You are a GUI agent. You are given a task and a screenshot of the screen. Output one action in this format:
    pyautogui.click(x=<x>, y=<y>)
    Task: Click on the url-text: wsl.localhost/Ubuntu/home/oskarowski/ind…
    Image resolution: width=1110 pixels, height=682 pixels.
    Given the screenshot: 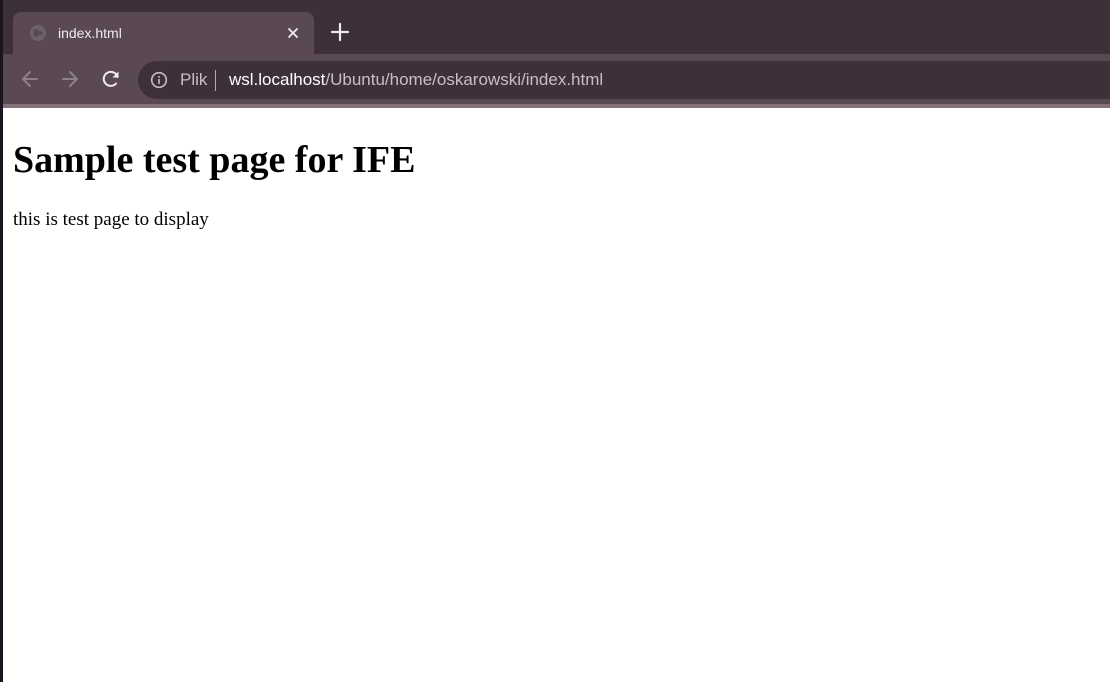 What is the action you would take?
    pyautogui.click(x=416, y=80)
    